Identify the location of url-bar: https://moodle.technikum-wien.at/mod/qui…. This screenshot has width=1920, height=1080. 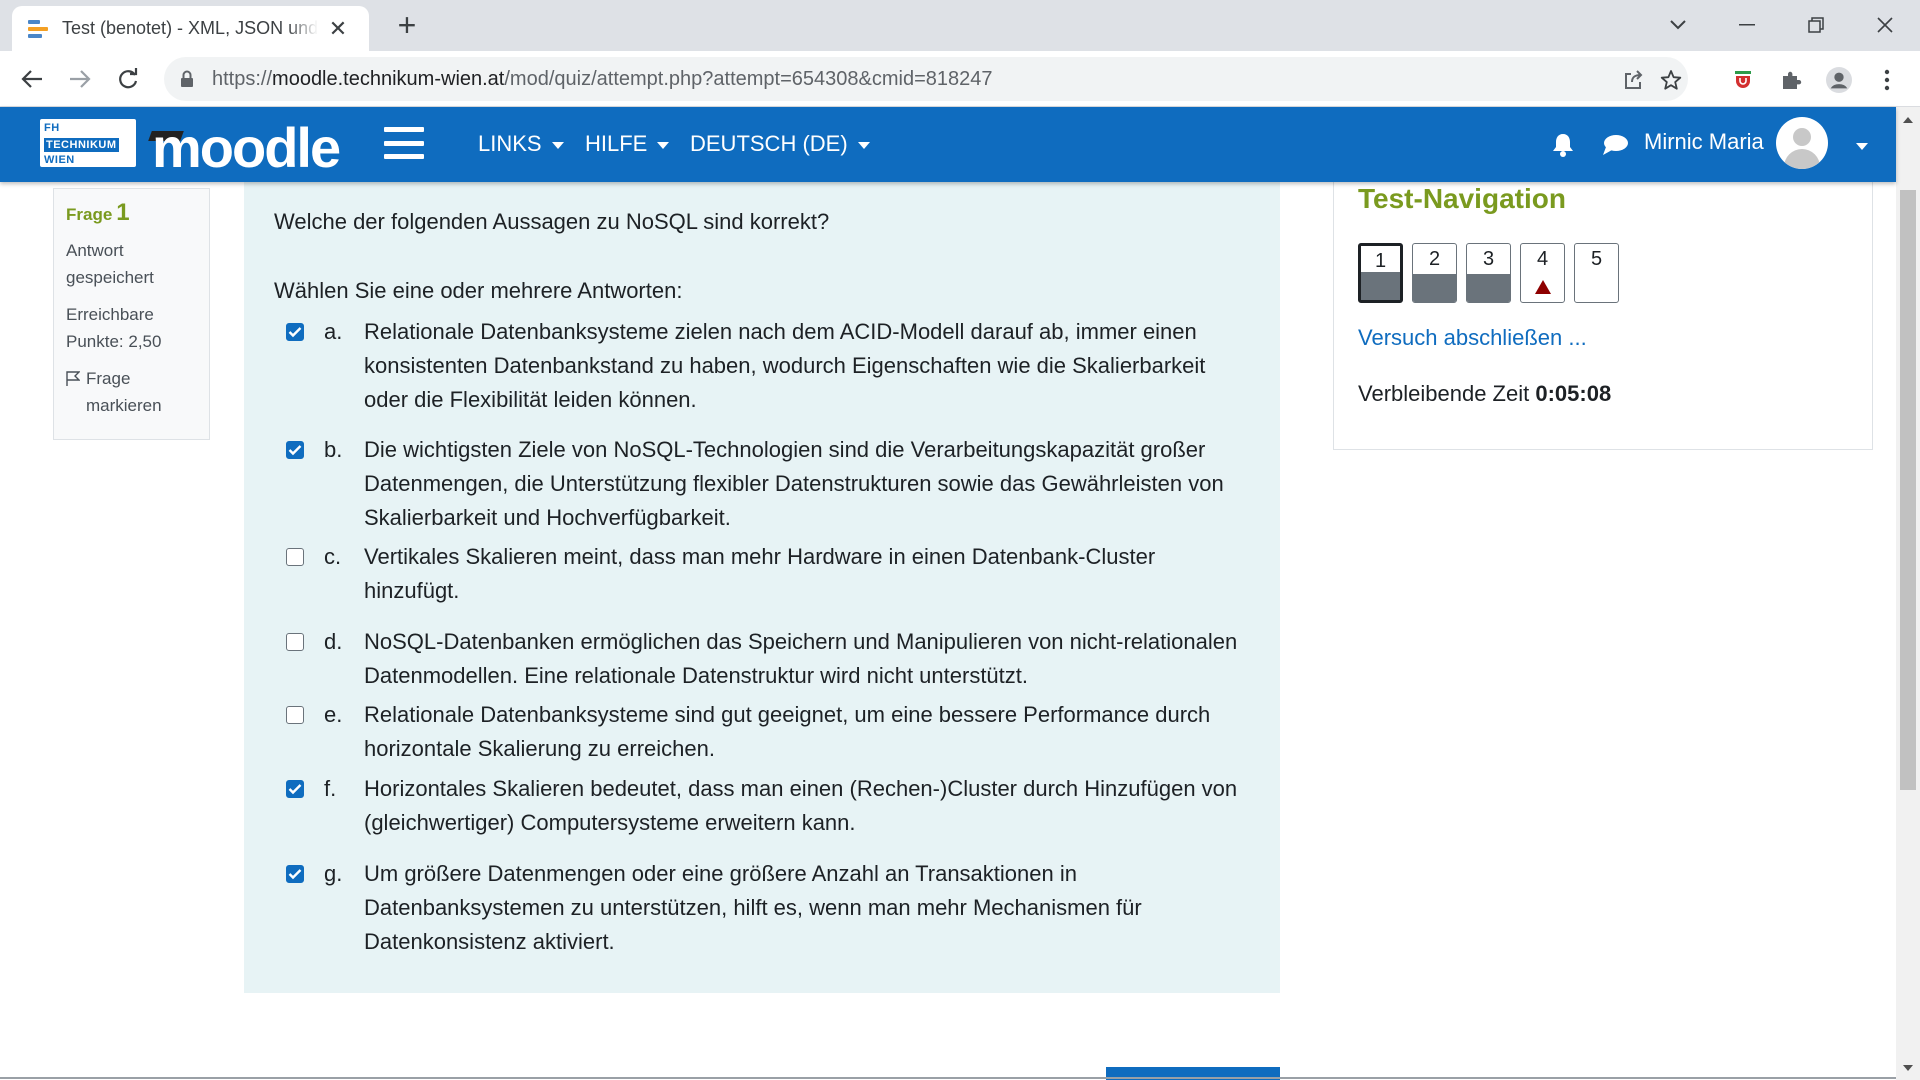
(926, 79).